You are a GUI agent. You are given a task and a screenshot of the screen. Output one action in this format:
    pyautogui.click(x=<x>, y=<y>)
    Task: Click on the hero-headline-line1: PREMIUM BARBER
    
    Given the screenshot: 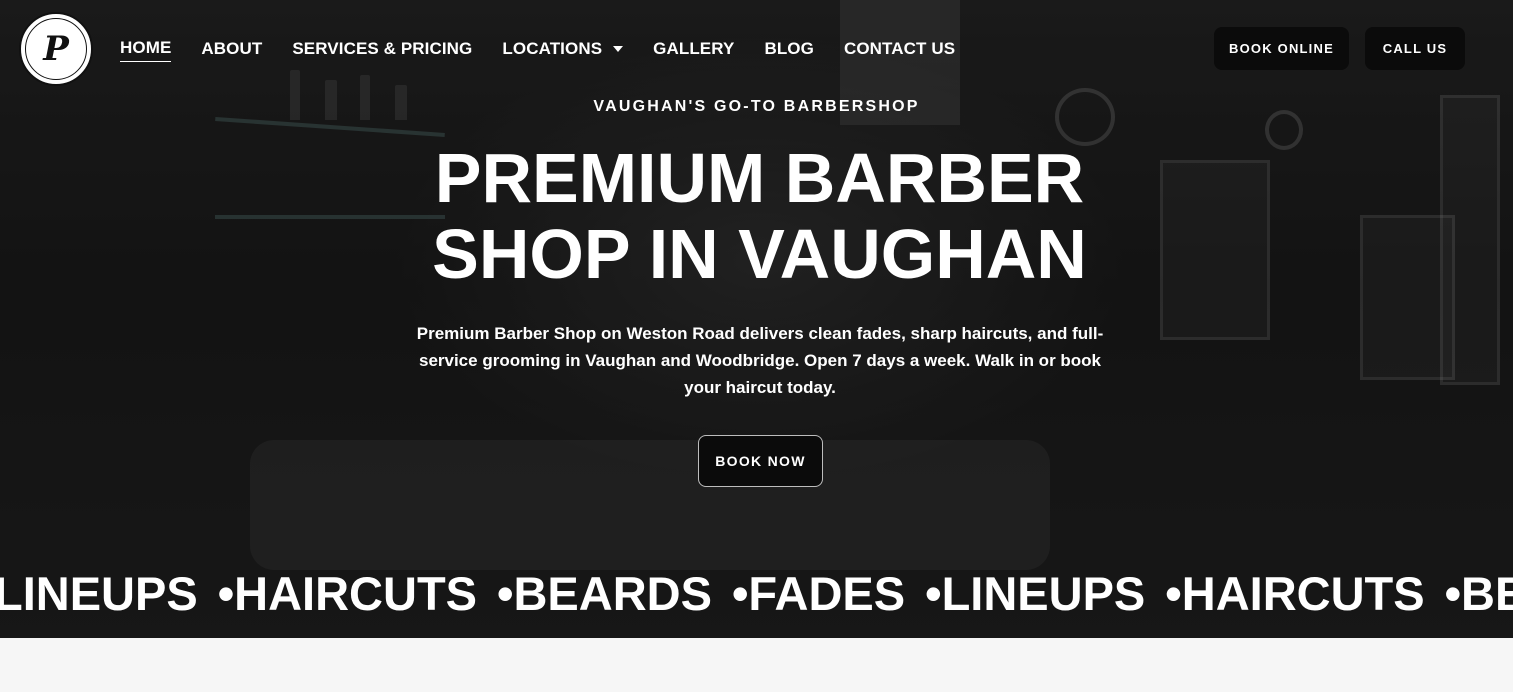 What is the action you would take?
    pyautogui.click(x=759, y=178)
    